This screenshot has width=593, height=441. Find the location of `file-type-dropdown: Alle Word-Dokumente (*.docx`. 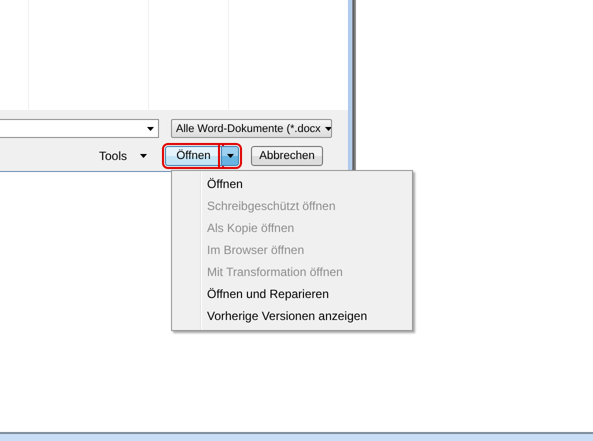

file-type-dropdown: Alle Word-Dokumente (*.docx is located at coordinates (251, 128).